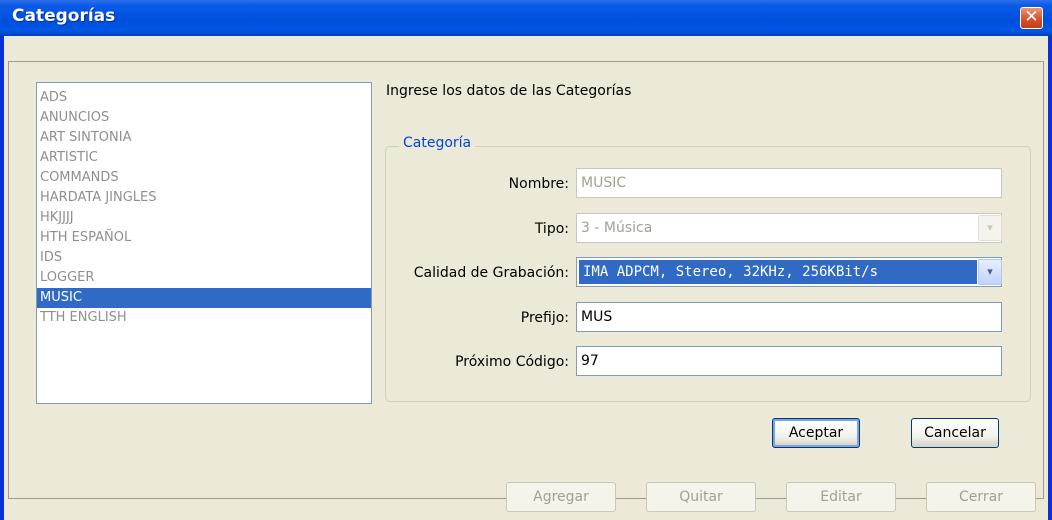  What do you see at coordinates (509, 91) in the screenshot?
I see `form-intro-text: Ingrese los datos de las Categorías` at bounding box center [509, 91].